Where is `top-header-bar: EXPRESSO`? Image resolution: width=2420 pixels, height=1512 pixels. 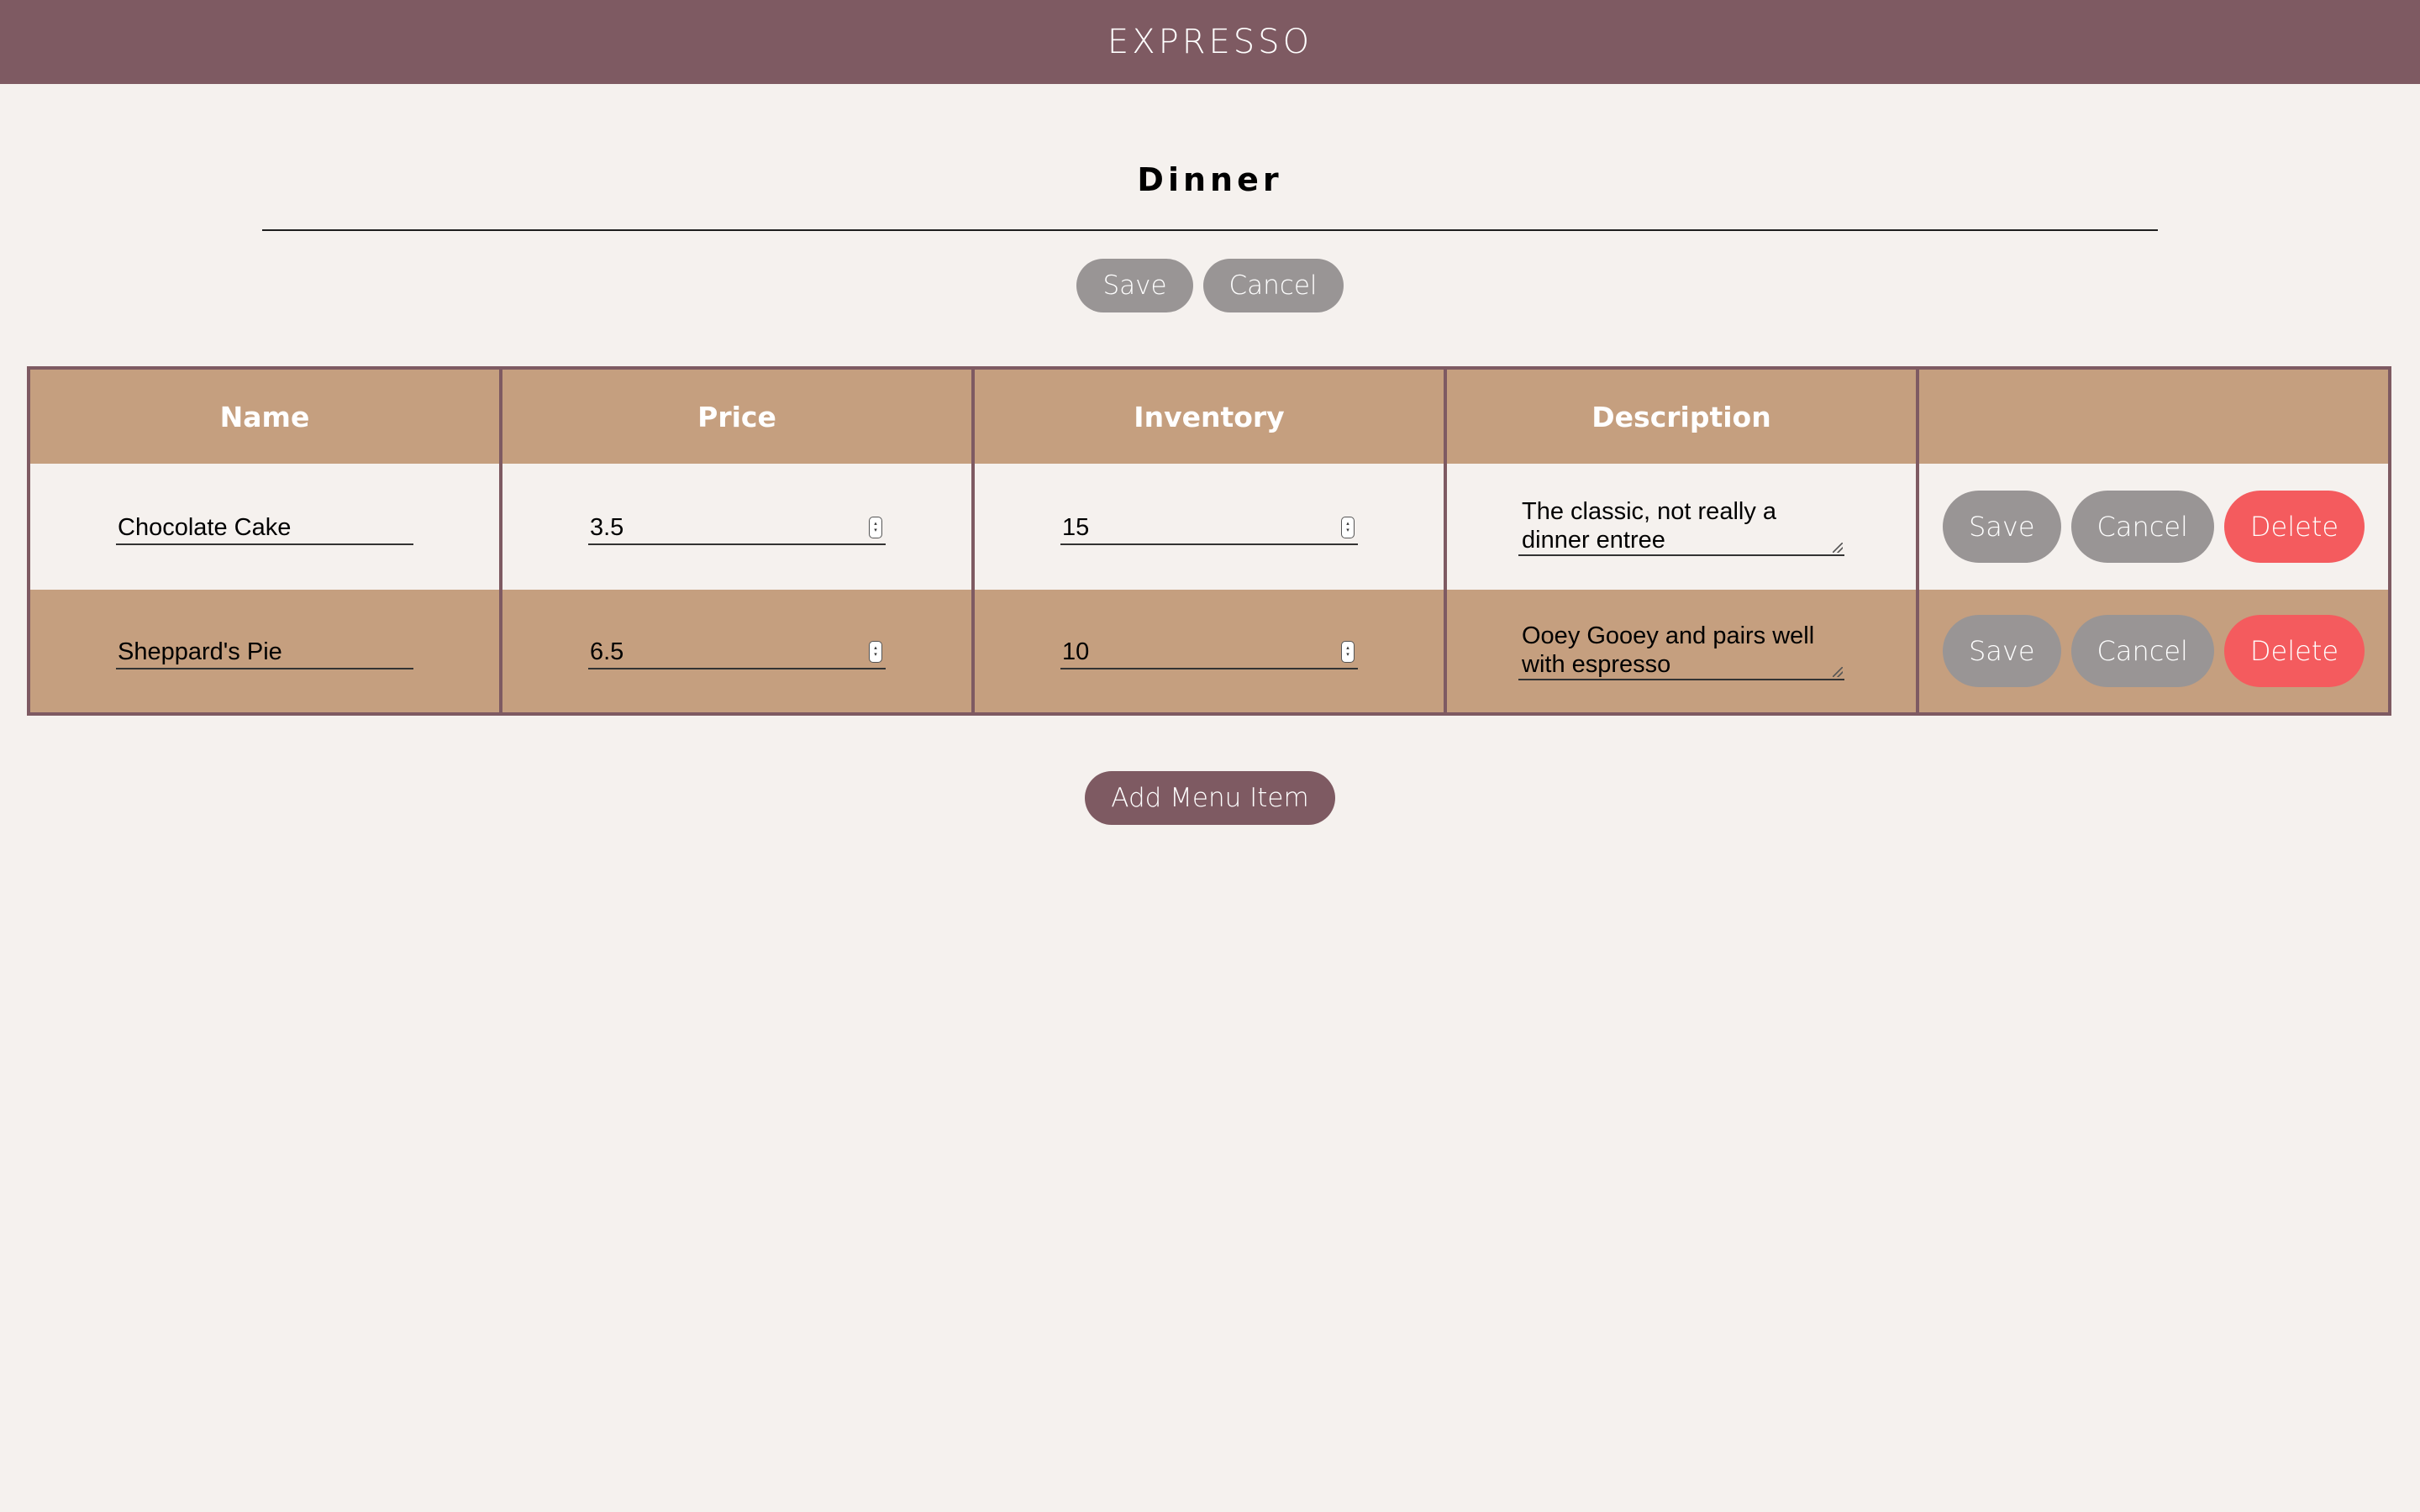 top-header-bar: EXPRESSO is located at coordinates (1210, 42).